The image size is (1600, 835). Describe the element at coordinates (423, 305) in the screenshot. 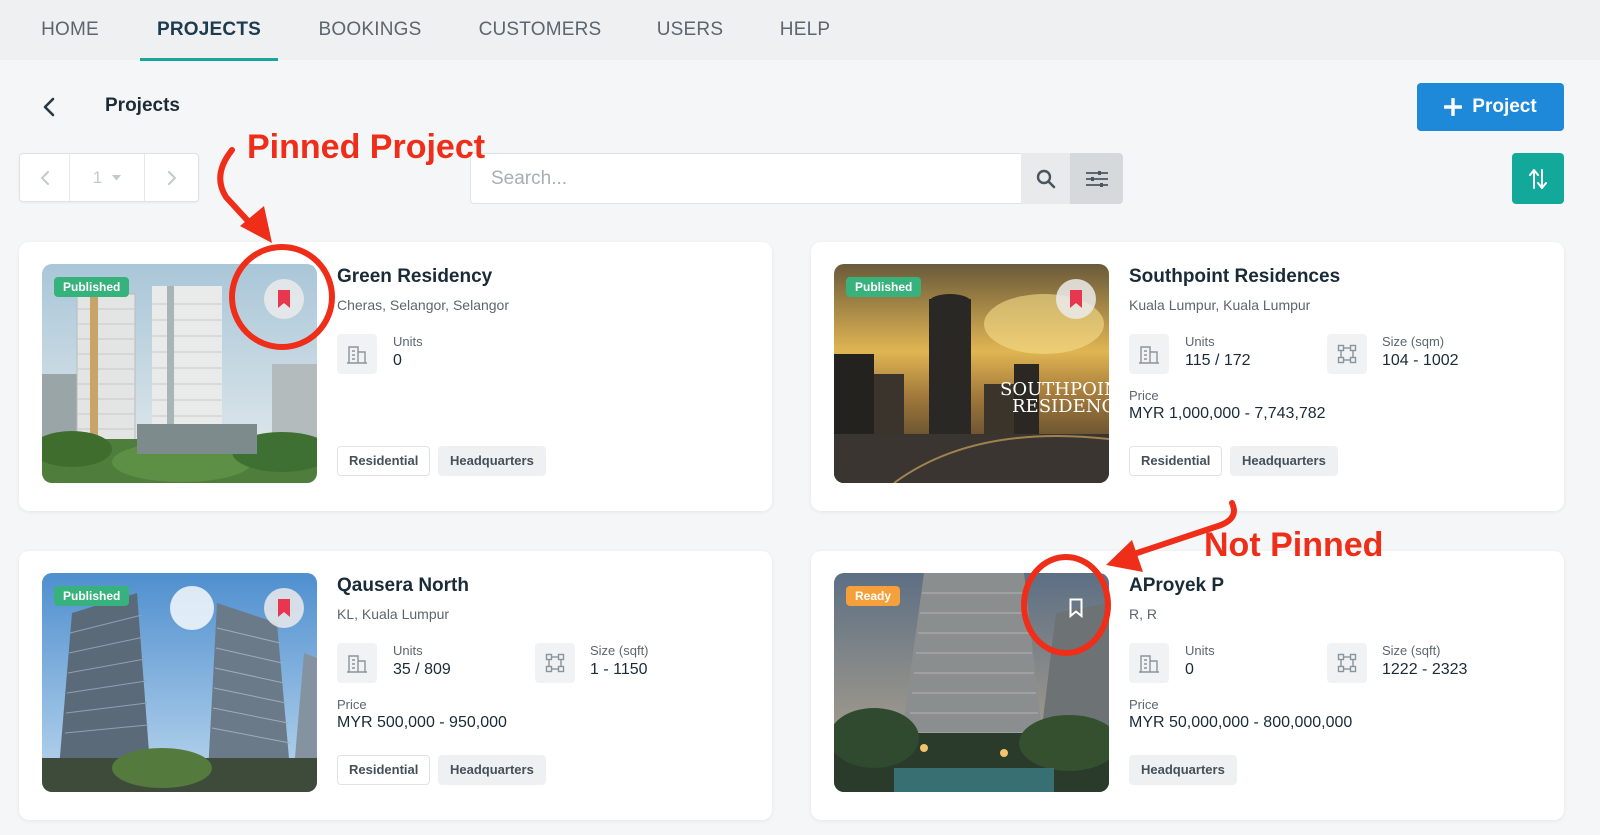

I see `project-location: Cheras, Selangor, Selangor` at that location.